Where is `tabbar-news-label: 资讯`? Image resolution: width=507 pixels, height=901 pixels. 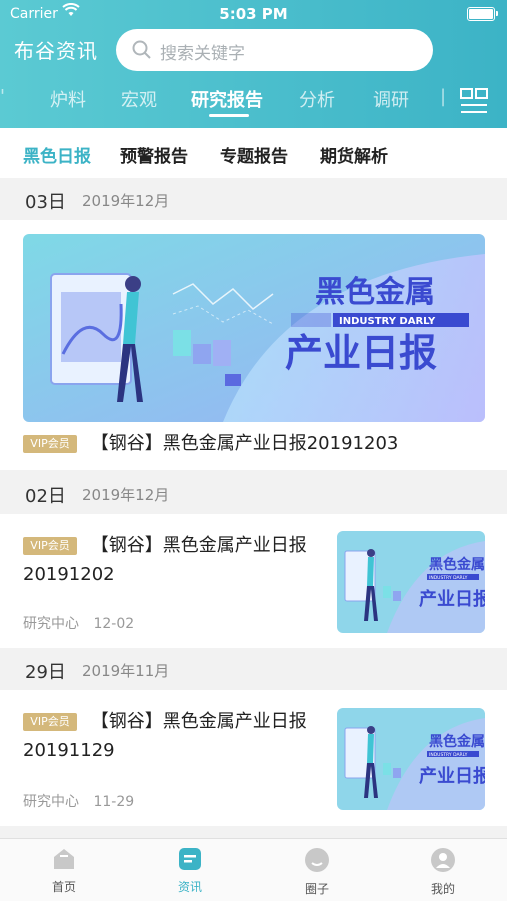
tabbar-news-label: 资讯 is located at coordinates (189, 887).